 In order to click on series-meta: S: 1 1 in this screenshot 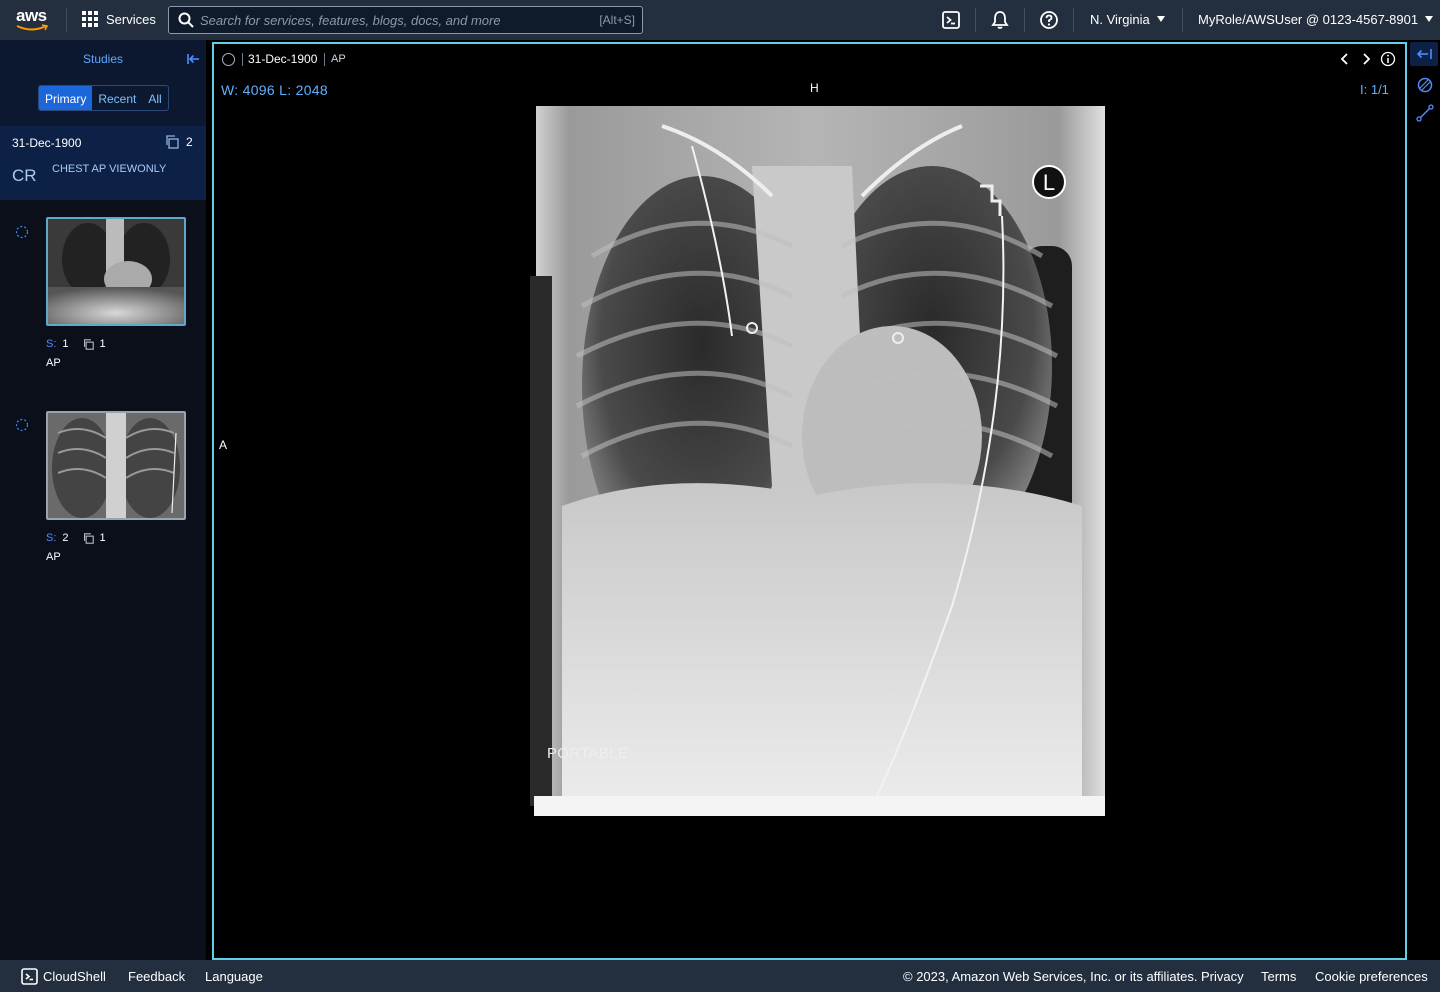, I will do `click(76, 344)`.